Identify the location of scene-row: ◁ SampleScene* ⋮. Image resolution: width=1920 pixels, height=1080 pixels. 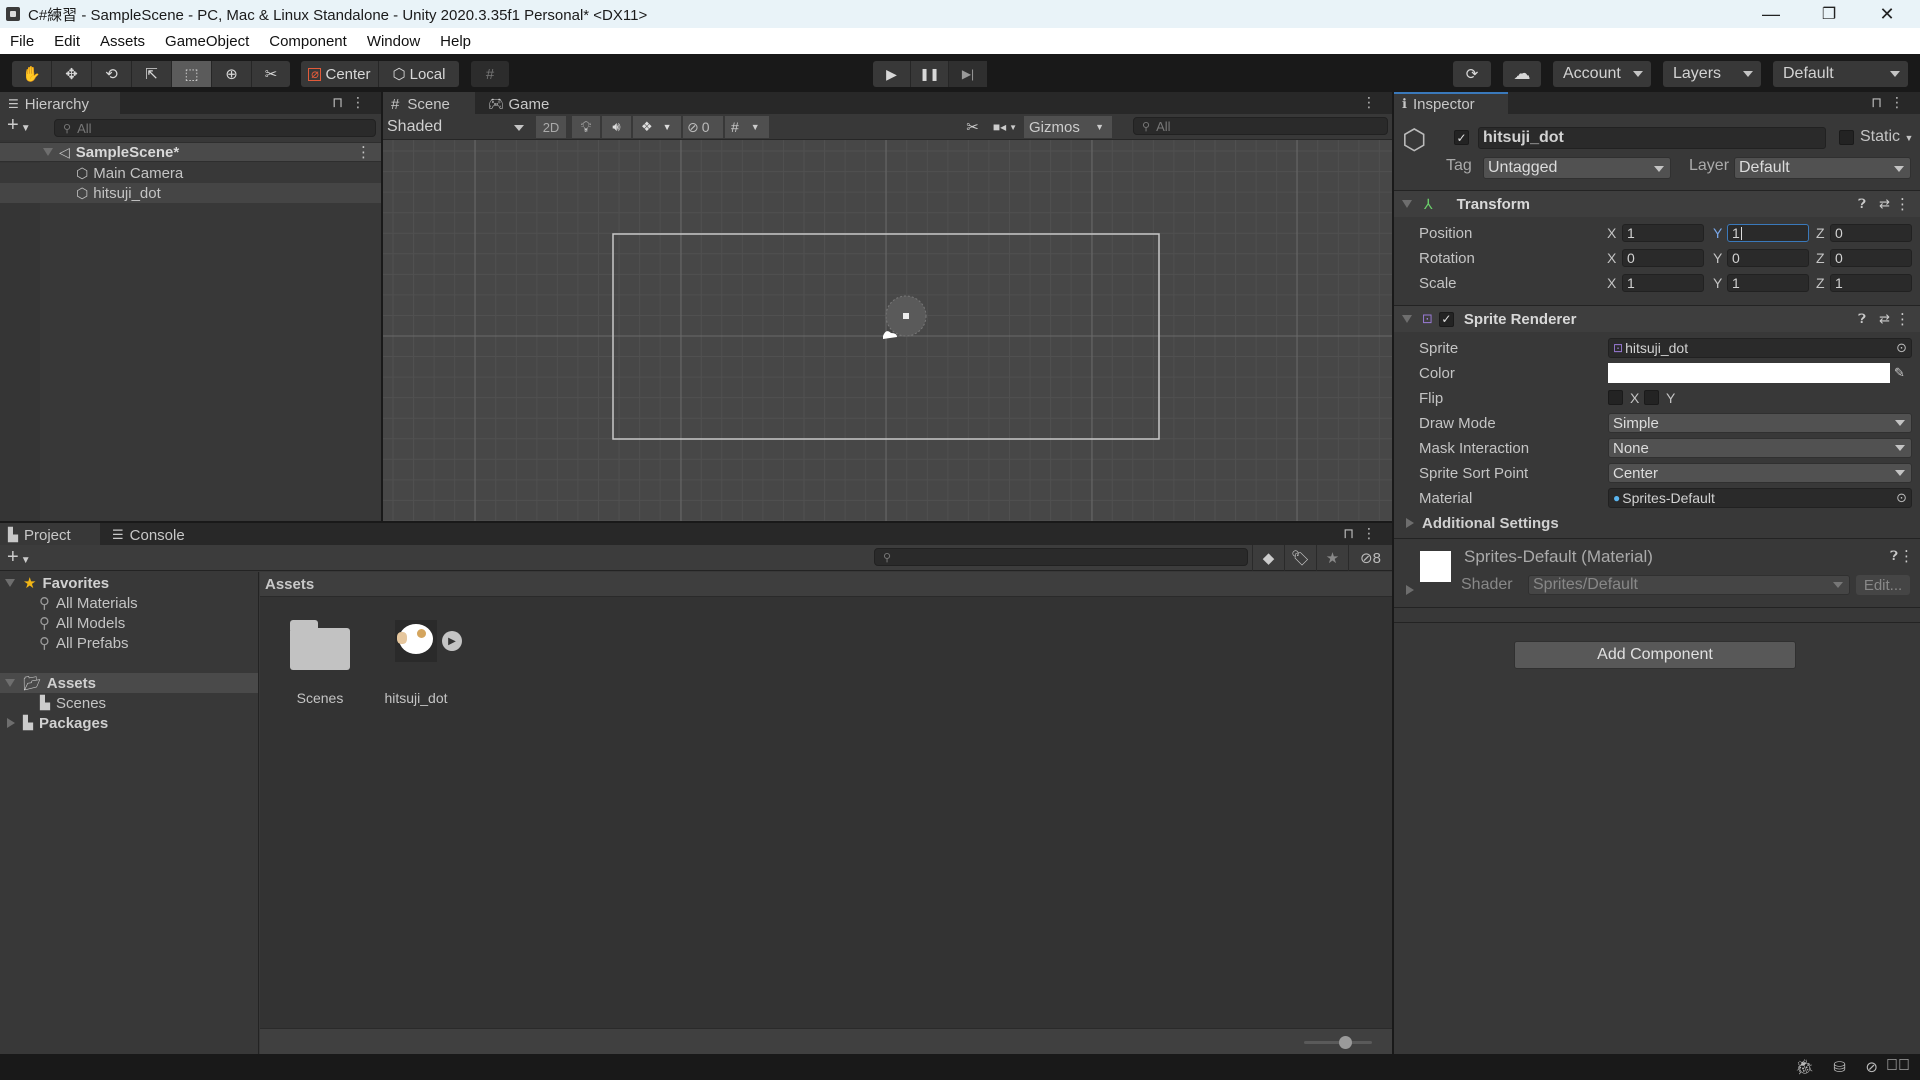
(190, 152).